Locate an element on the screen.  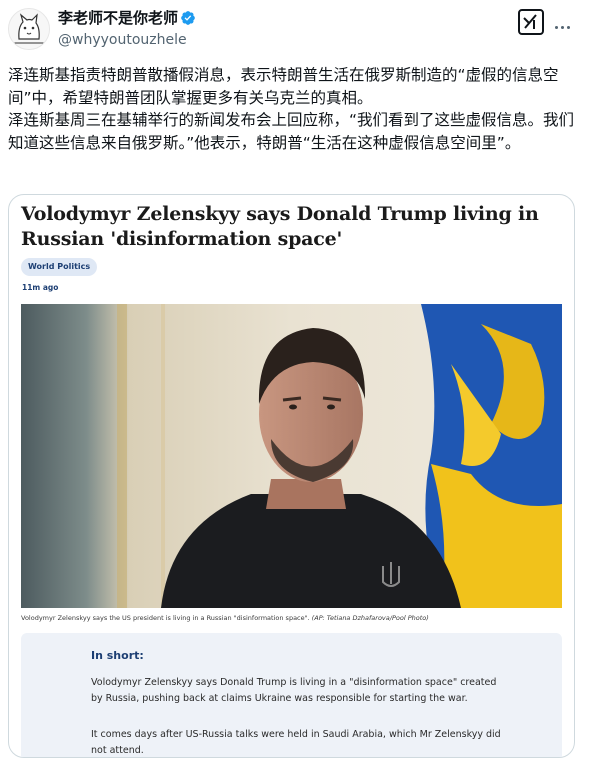
more-options-button is located at coordinates (564, 22).